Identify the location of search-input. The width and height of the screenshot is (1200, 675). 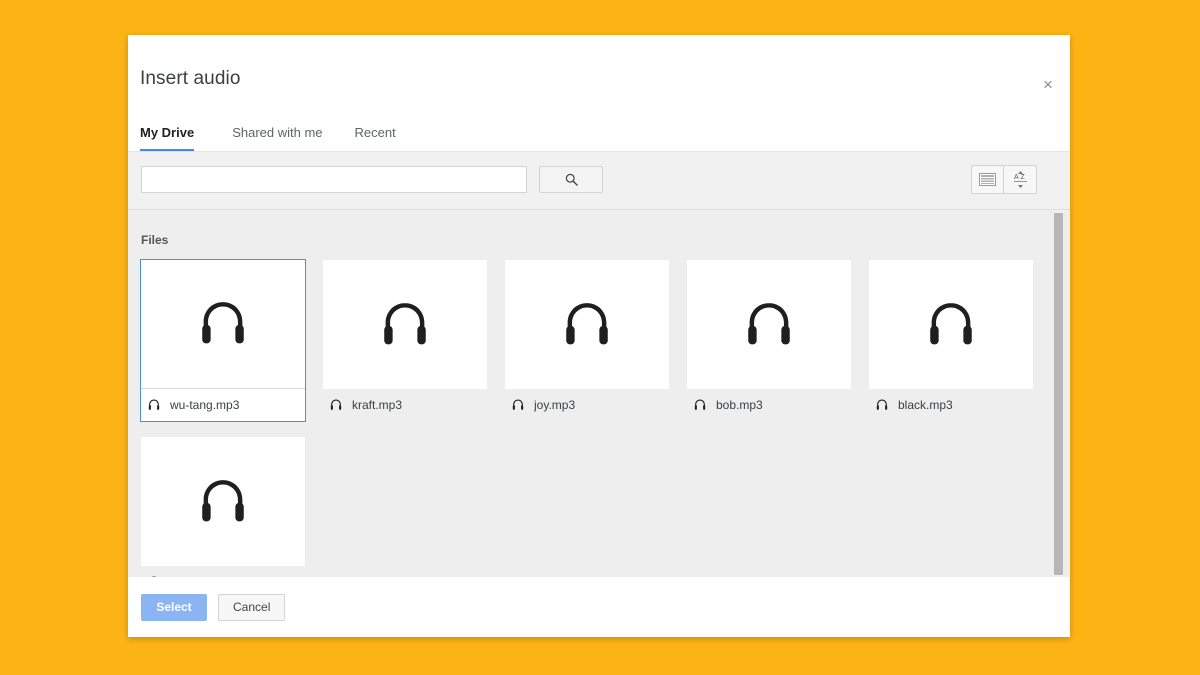
(334, 179).